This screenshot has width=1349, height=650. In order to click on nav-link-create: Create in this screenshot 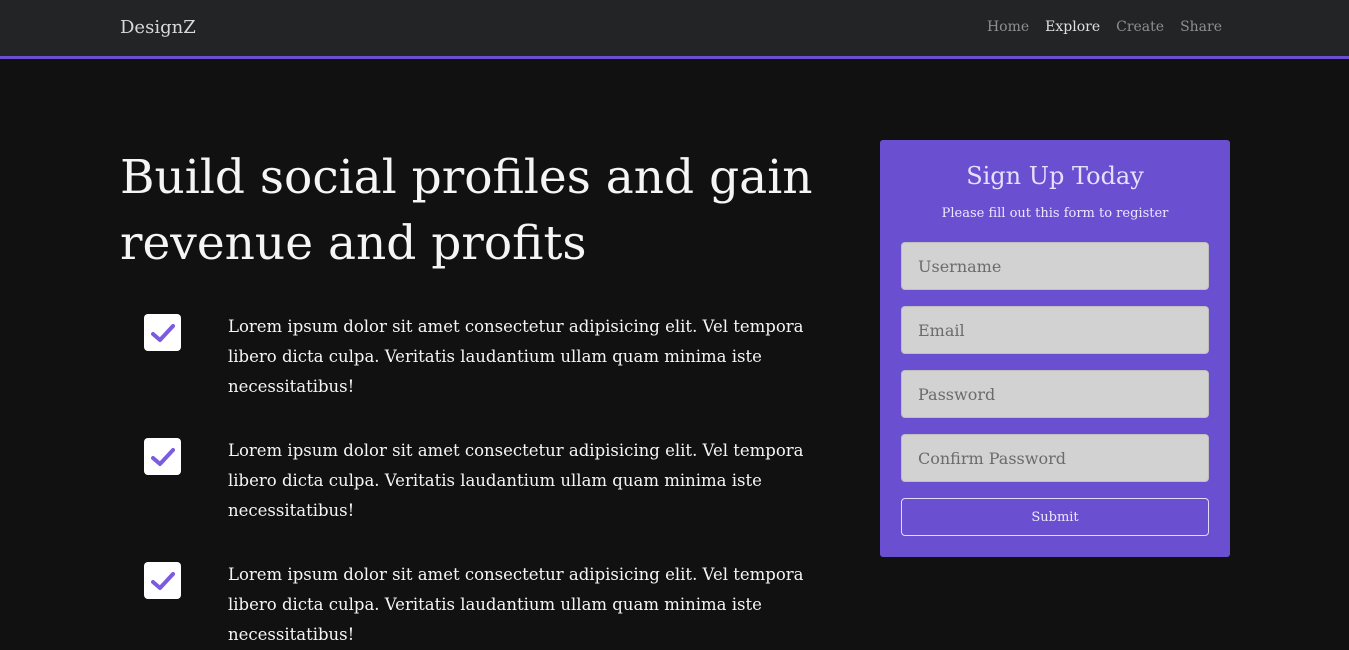, I will do `click(1140, 27)`.